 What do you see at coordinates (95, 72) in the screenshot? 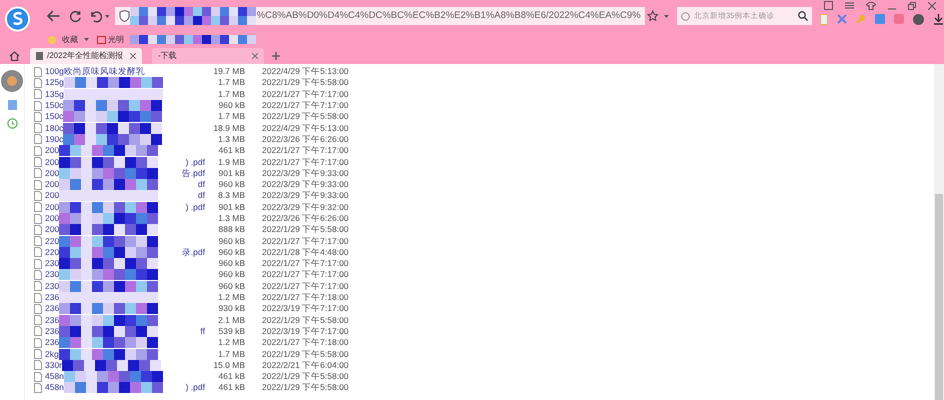
I see `file-name: 100g欧尚原味风味发酵乳` at bounding box center [95, 72].